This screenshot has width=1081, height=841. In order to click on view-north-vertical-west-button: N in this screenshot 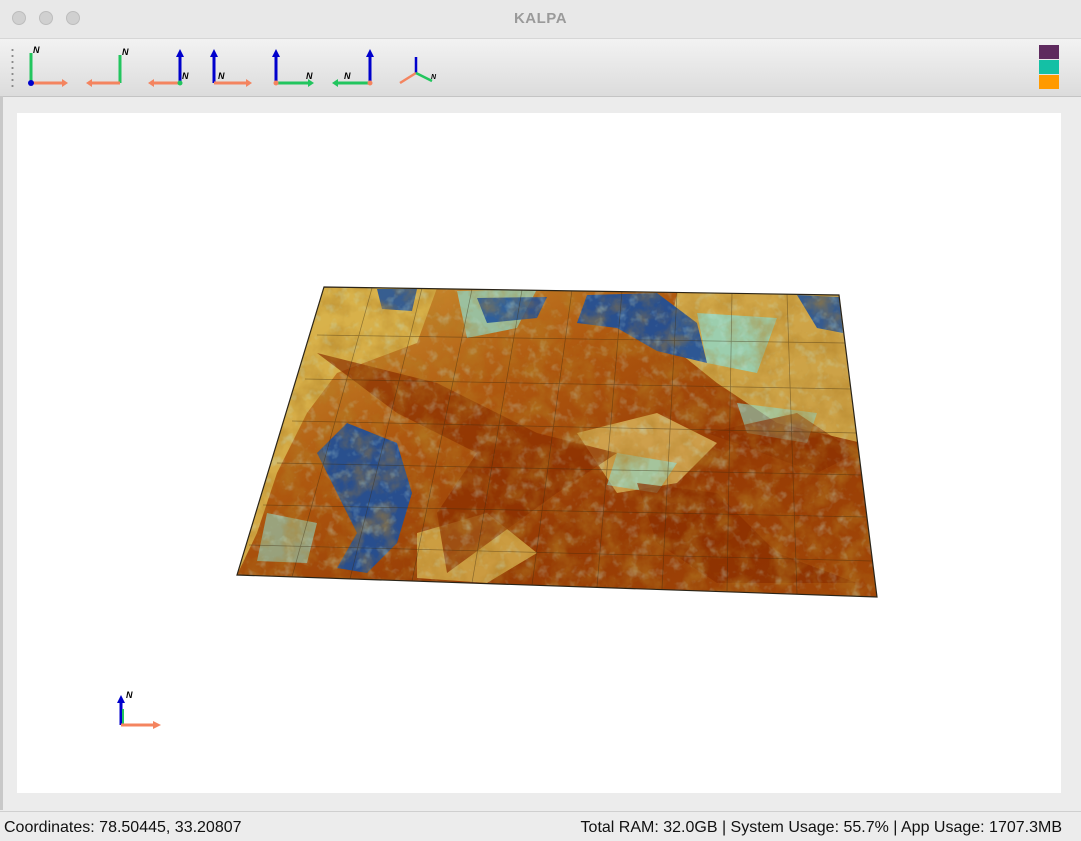, I will do `click(354, 66)`.